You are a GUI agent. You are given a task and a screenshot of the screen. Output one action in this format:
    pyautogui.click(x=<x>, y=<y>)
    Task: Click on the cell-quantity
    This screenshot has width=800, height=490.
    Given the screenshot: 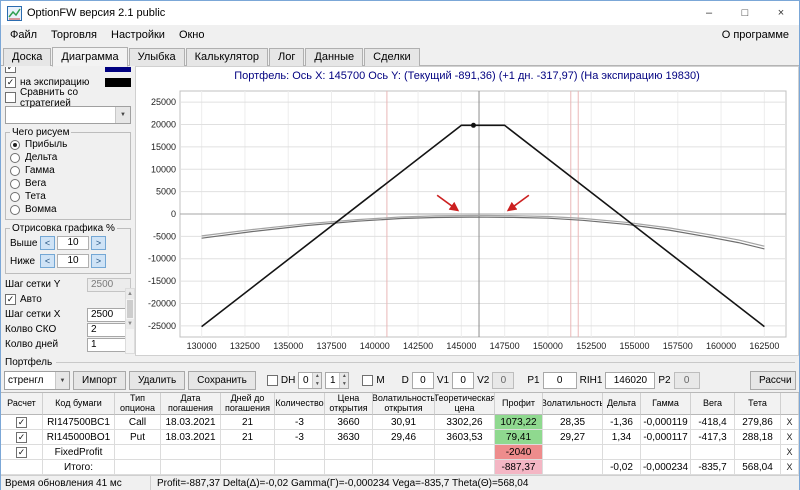 What is the action you would take?
    pyautogui.click(x=300, y=452)
    